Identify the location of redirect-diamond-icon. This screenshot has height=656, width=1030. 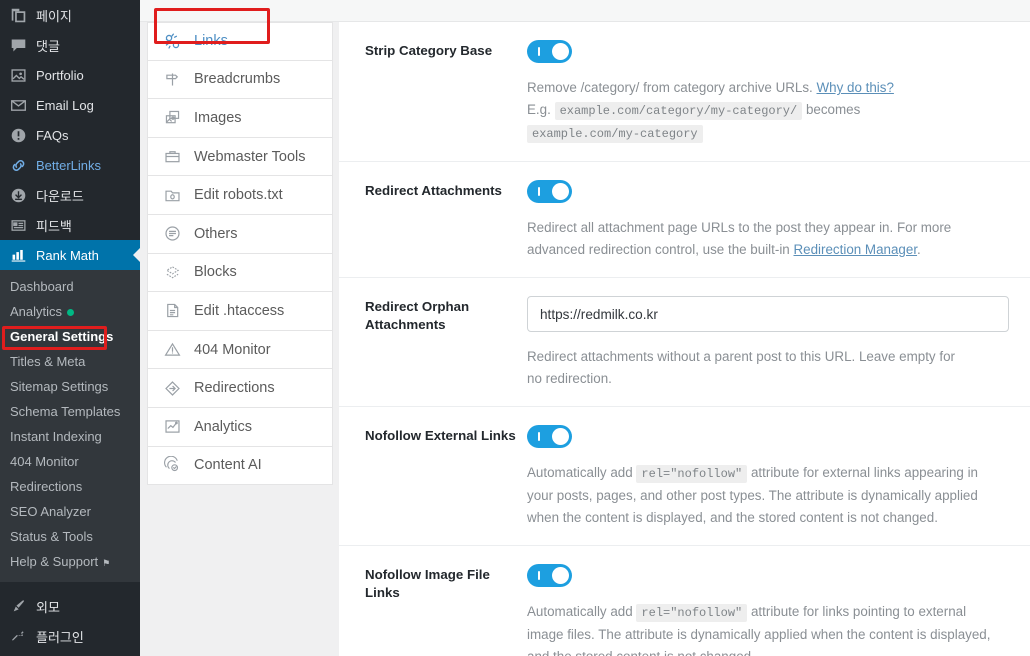
(172, 388).